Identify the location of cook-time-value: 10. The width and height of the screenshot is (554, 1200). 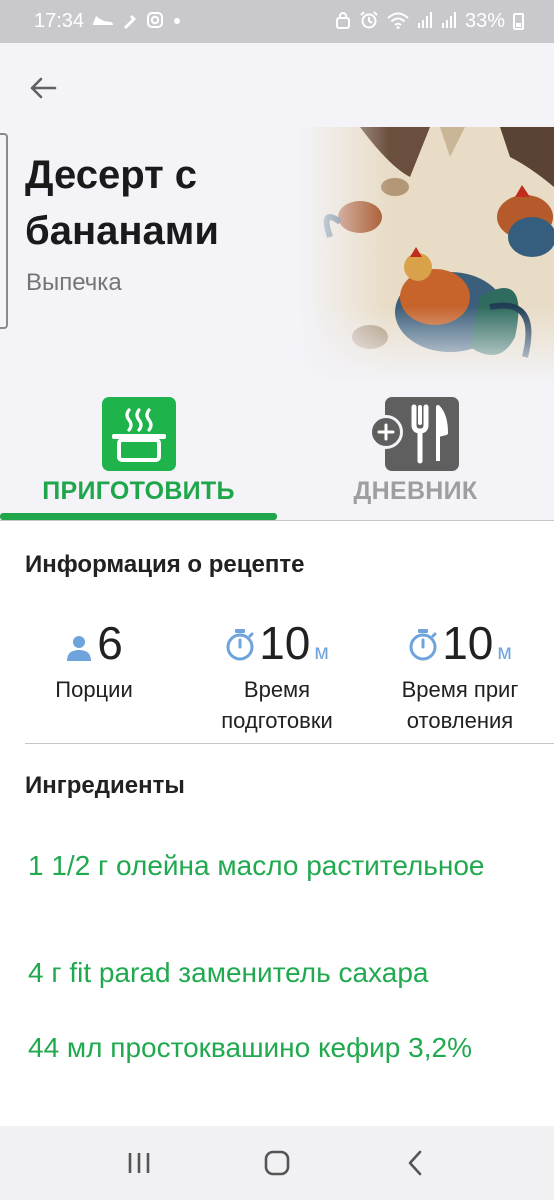
(468, 643).